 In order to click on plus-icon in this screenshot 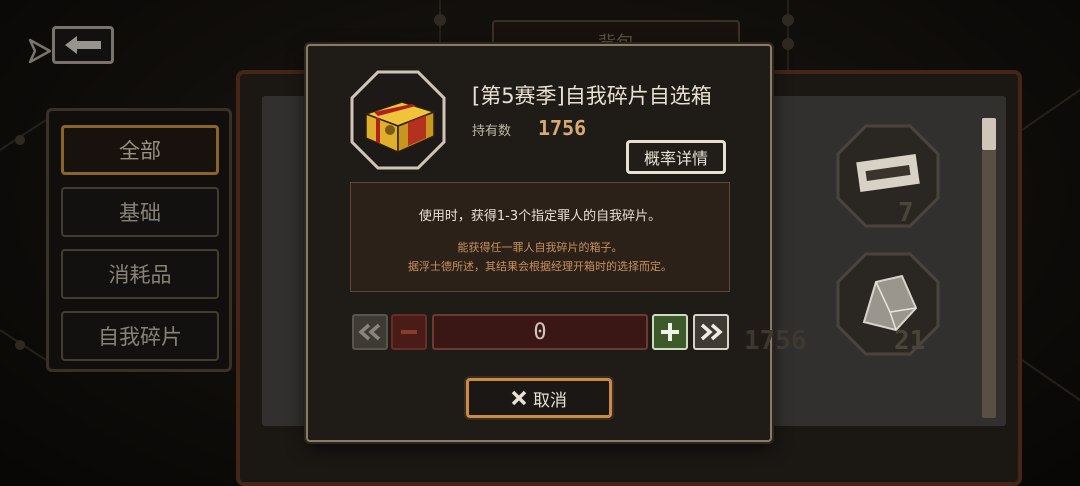, I will do `click(670, 332)`.